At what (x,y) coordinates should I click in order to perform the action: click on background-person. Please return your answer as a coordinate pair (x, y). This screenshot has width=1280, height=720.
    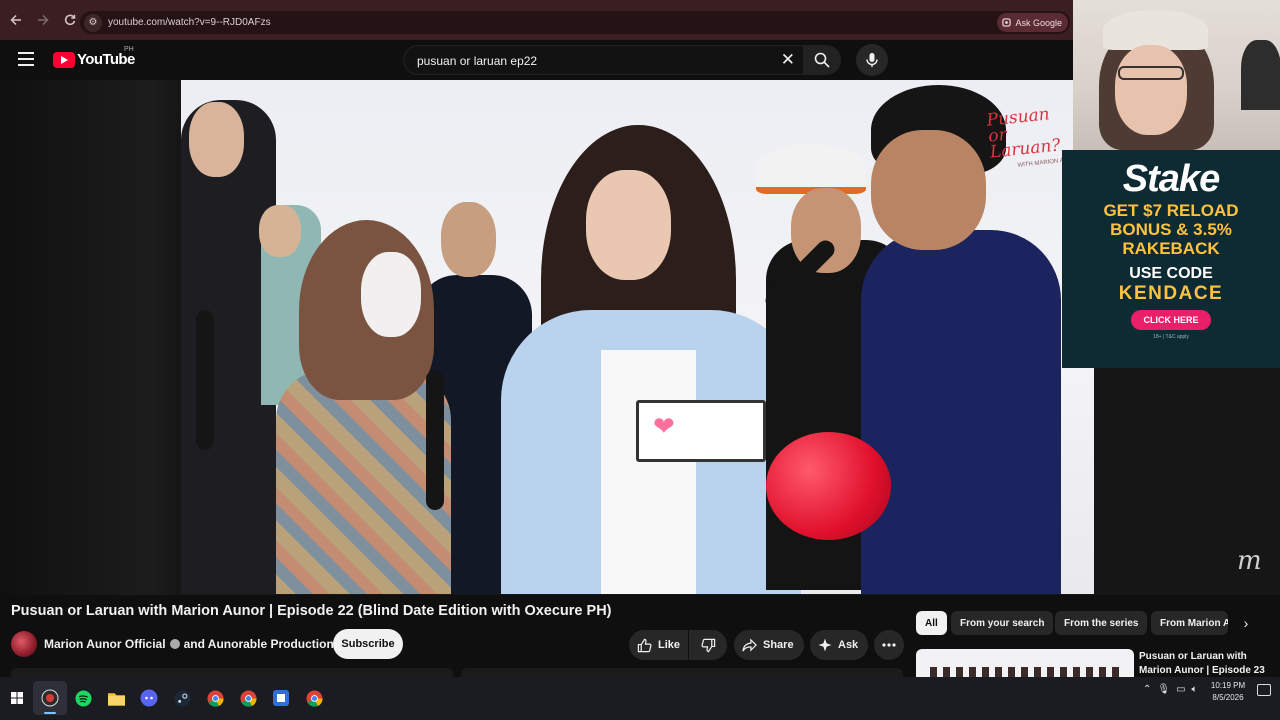
    Looking at the image, I should click on (1260, 75).